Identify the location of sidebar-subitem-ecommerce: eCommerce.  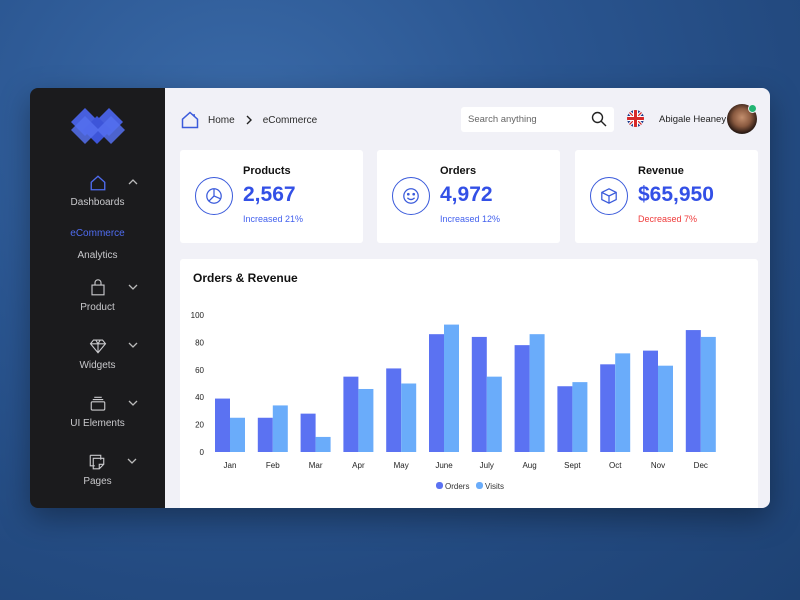
(97, 233).